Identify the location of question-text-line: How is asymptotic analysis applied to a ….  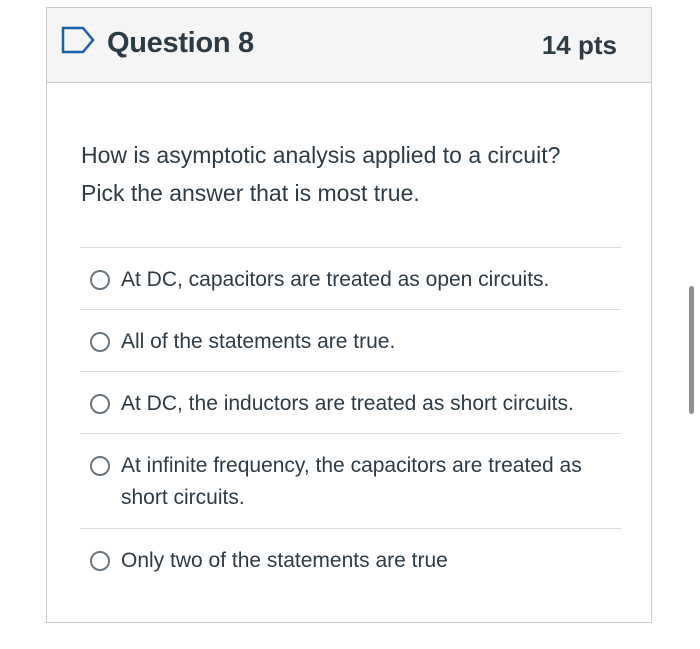
(321, 155).